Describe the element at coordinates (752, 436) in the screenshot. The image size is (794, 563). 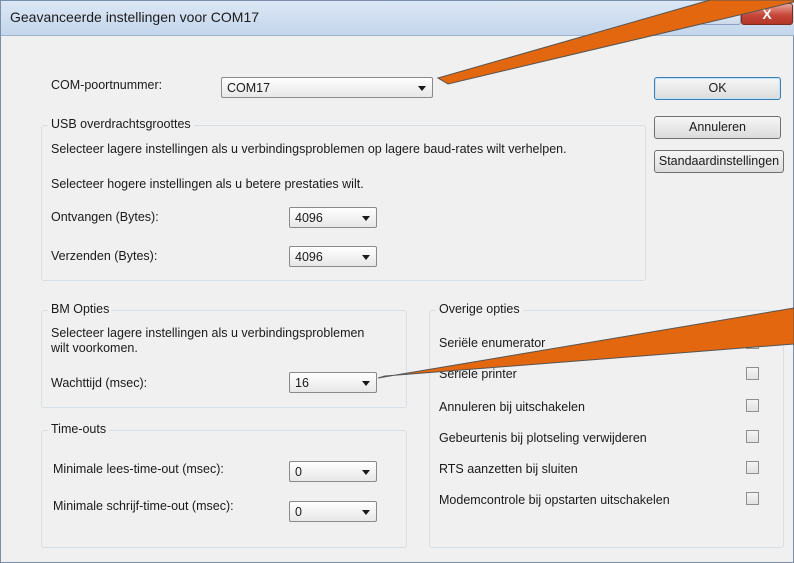
I see `surprise-removal-checkbox` at that location.